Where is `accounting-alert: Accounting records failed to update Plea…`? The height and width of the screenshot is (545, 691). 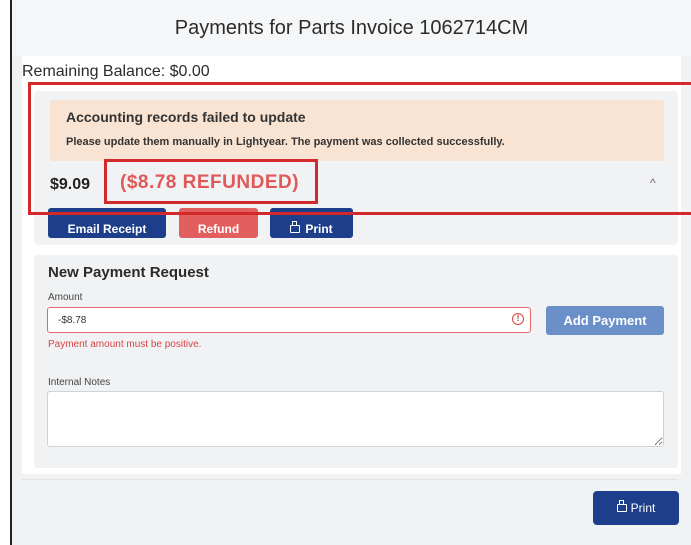
accounting-alert: Accounting records failed to update Plea… is located at coordinates (357, 130).